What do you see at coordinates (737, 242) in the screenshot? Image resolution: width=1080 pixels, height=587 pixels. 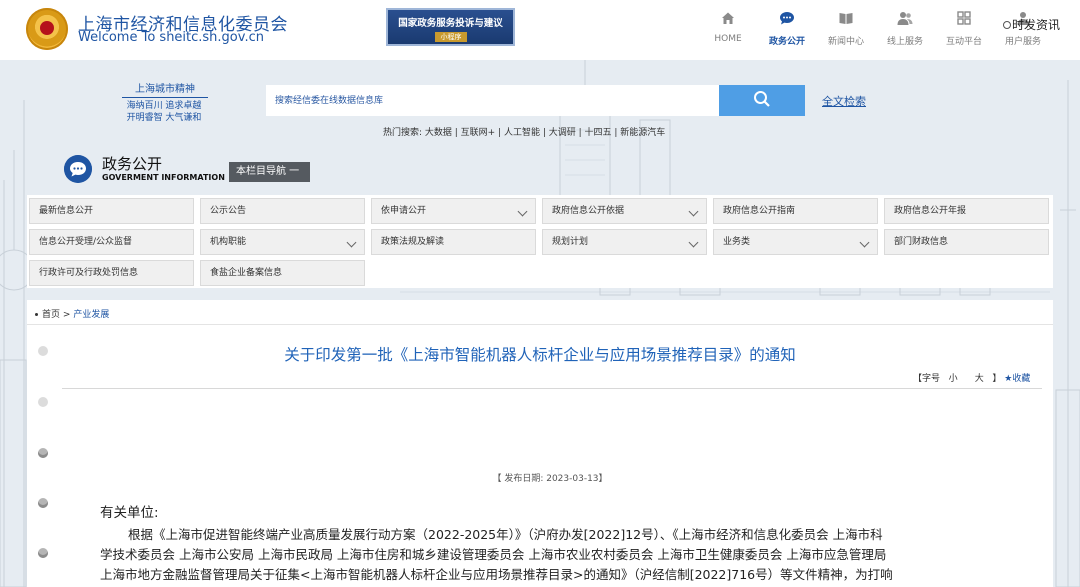 I see `grid-item-label: 业务类` at bounding box center [737, 242].